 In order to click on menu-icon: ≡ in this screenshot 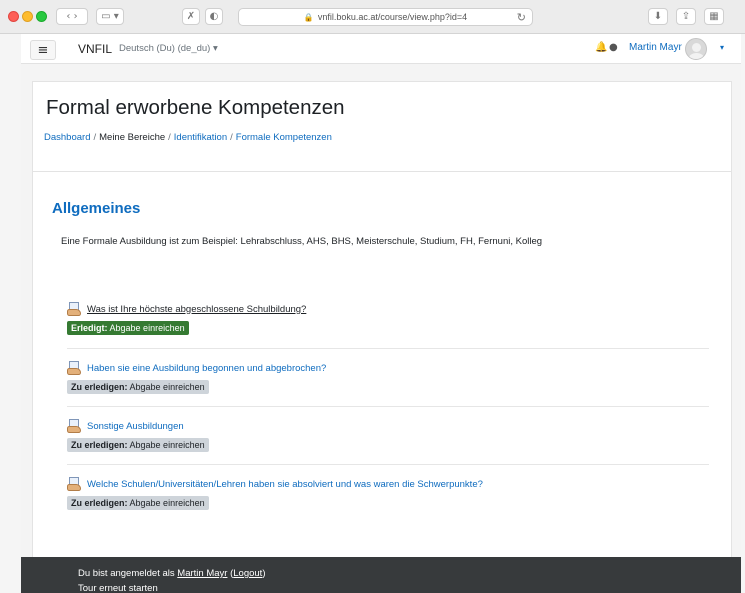, I will do `click(43, 50)`.